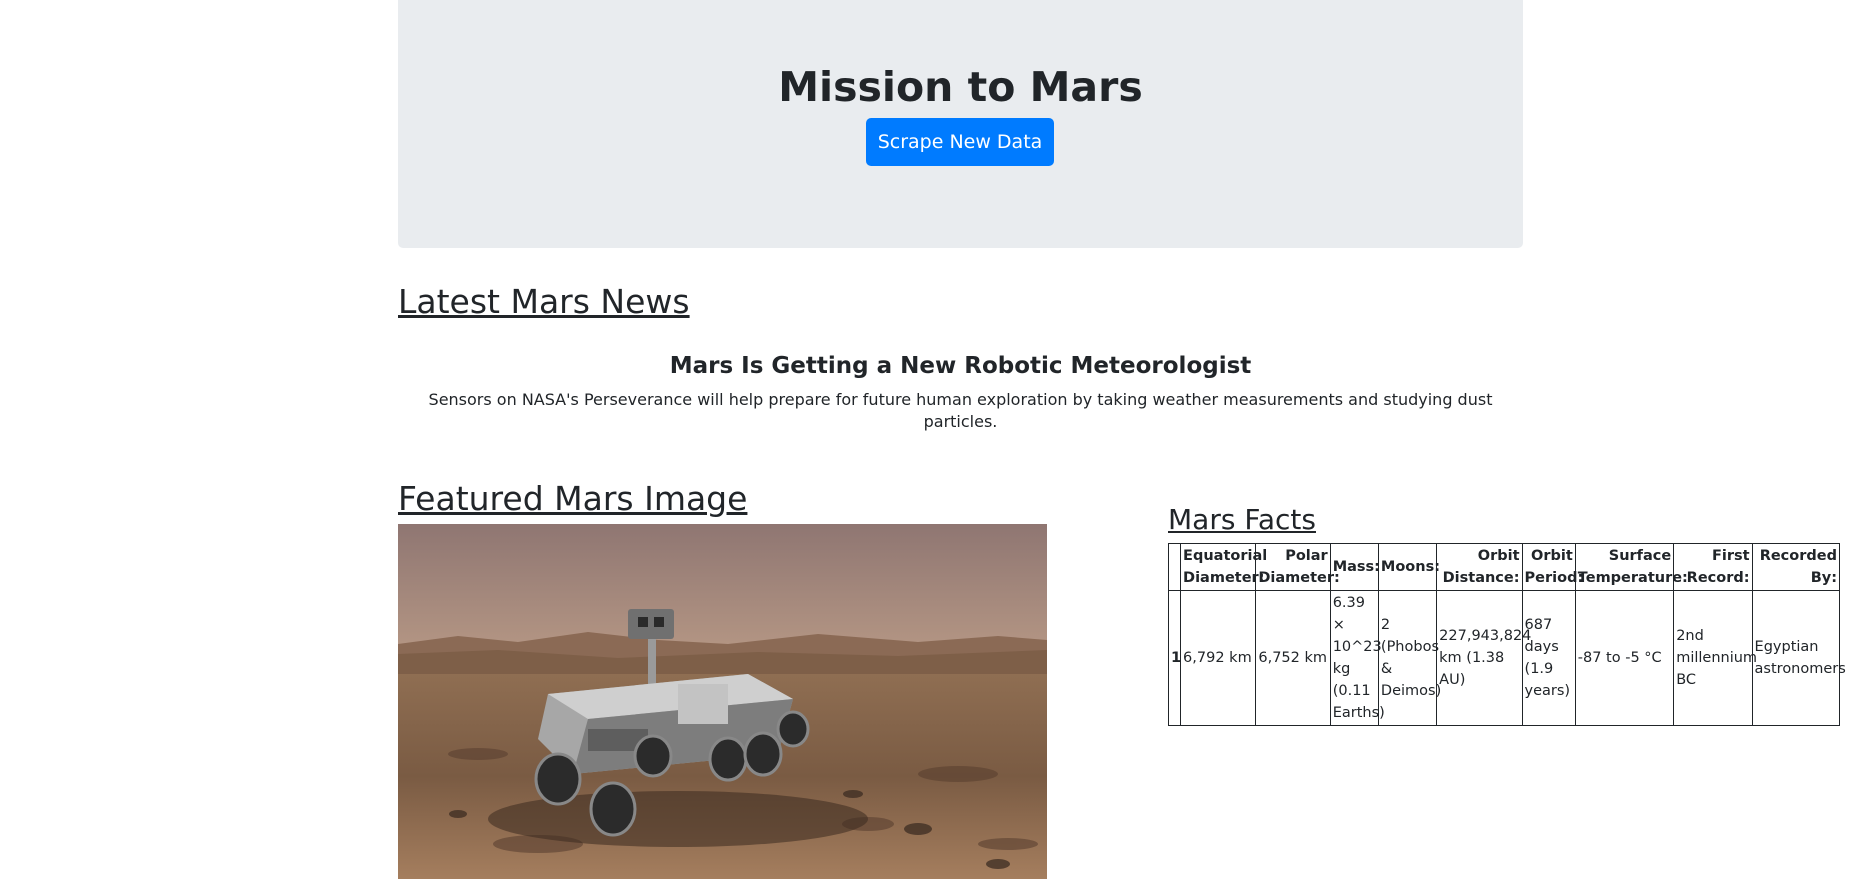 This screenshot has width=1861, height=891. I want to click on table-cell: 2 (Phobos & Deimos), so click(1409, 658).